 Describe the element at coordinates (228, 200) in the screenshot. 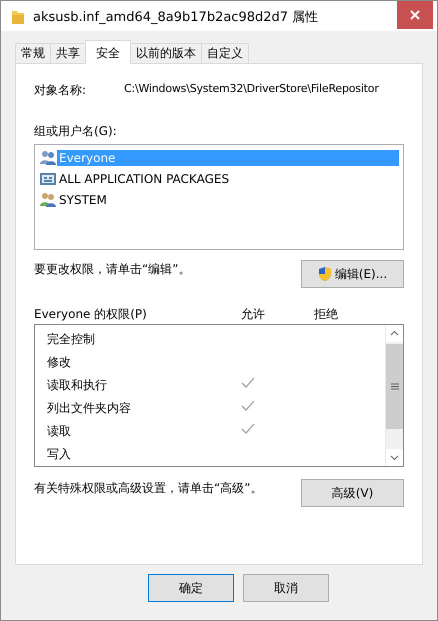

I see `list-item: SYSTEM` at that location.